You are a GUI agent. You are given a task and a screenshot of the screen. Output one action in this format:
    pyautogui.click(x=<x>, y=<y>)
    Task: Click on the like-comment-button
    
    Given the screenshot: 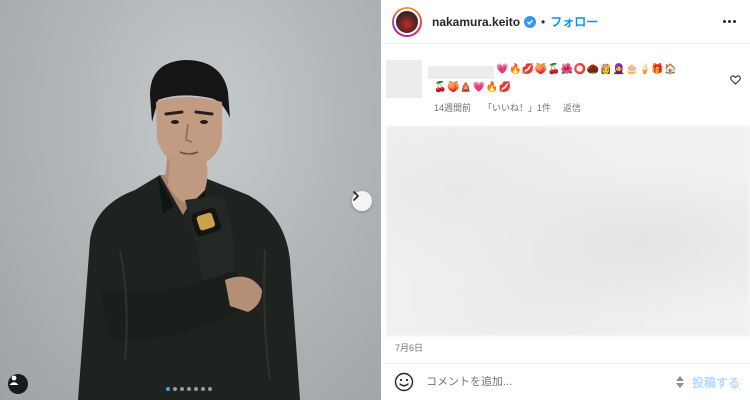 What is the action you would take?
    pyautogui.click(x=735, y=81)
    